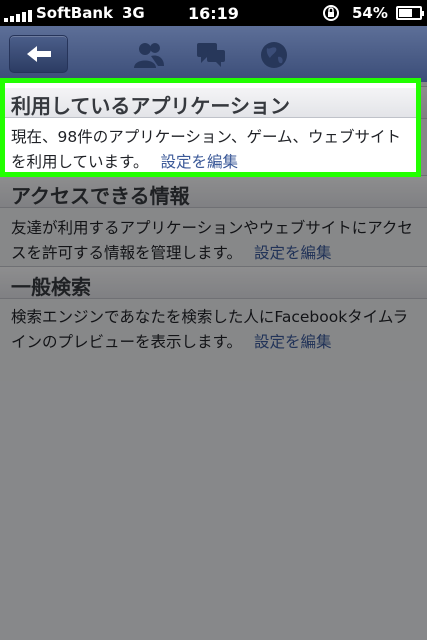  Describe the element at coordinates (211, 55) in the screenshot. I see `messages-icon` at that location.